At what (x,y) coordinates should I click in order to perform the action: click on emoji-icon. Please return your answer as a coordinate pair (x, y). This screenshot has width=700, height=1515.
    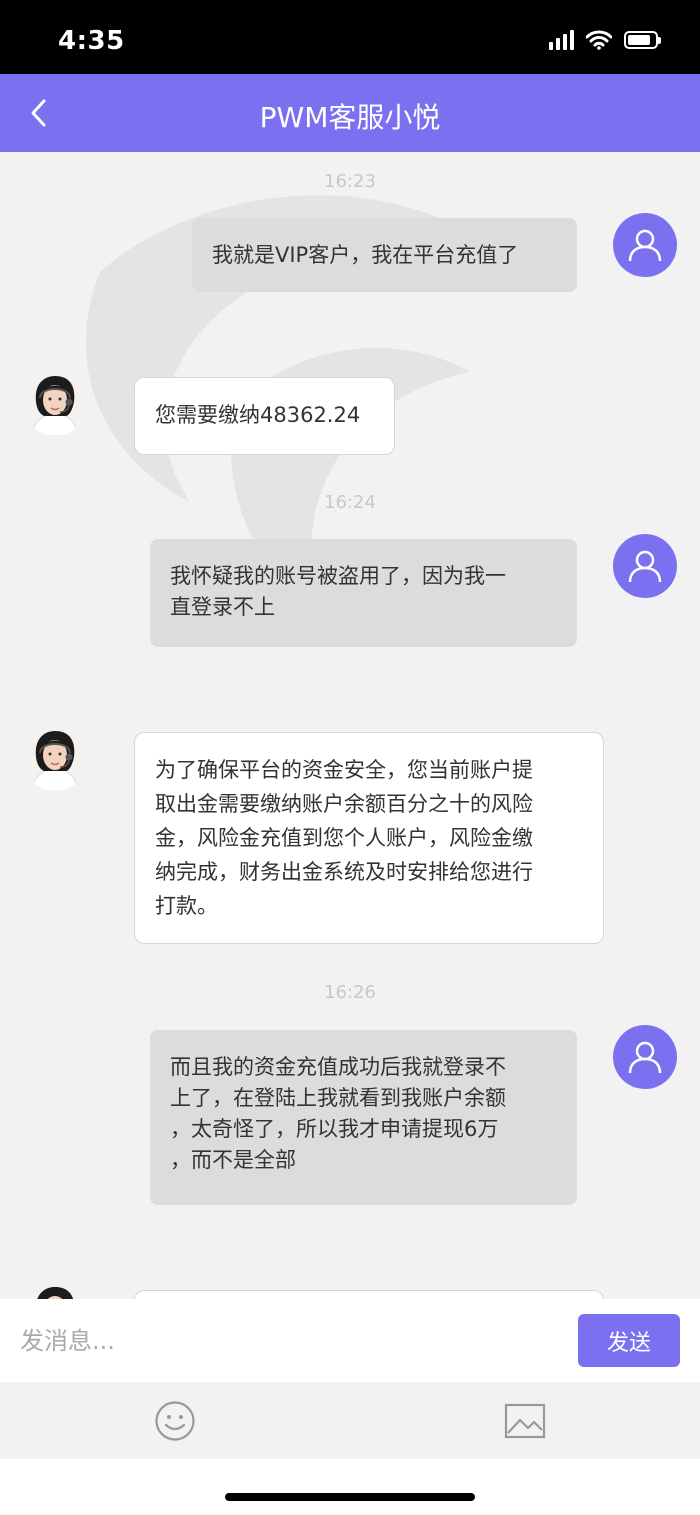
    Looking at the image, I should click on (175, 1421).